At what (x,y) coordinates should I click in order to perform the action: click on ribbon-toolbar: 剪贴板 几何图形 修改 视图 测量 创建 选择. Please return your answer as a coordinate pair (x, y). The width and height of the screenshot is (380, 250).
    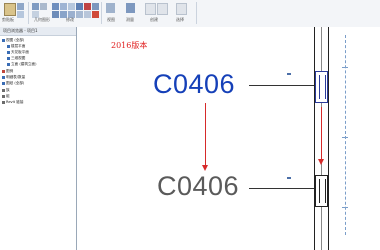
    Looking at the image, I should click on (190, 14).